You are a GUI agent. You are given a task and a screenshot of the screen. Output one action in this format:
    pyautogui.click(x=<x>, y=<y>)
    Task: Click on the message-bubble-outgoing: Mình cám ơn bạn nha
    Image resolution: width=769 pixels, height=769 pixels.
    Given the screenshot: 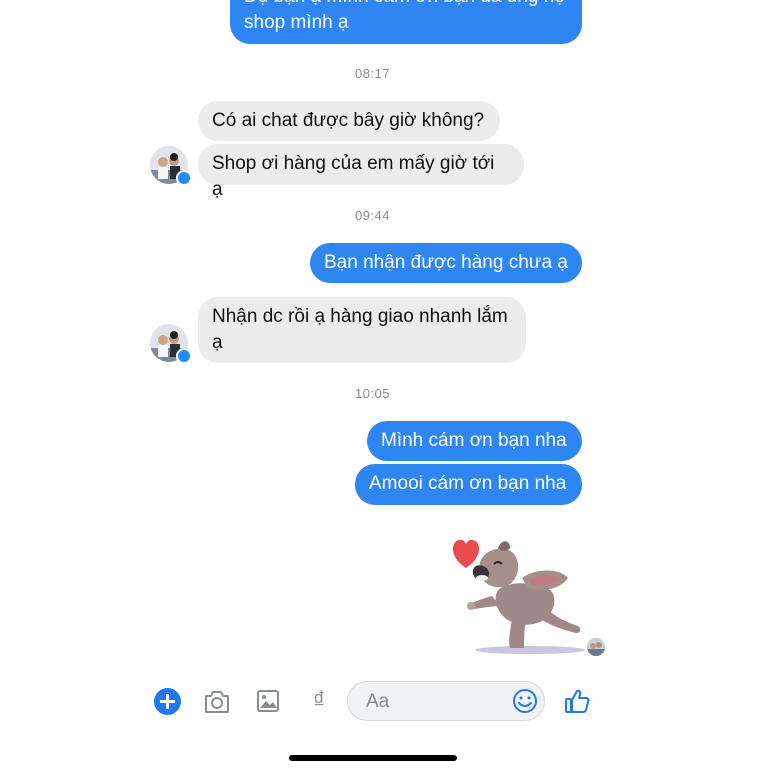 What is the action you would take?
    pyautogui.click(x=474, y=441)
    